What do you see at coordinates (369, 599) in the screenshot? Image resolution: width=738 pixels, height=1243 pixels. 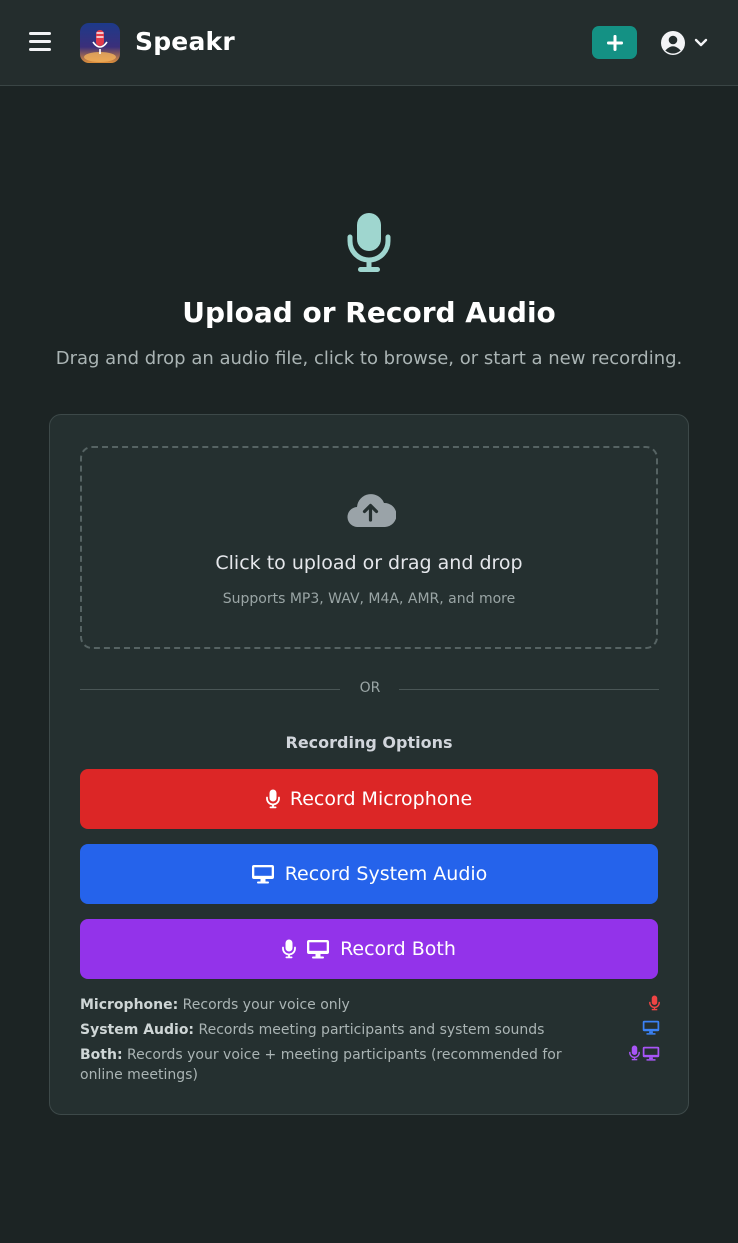 I see `dropzone-subtitle: Supports MP3, WAV, M4A, AMR, and more` at bounding box center [369, 599].